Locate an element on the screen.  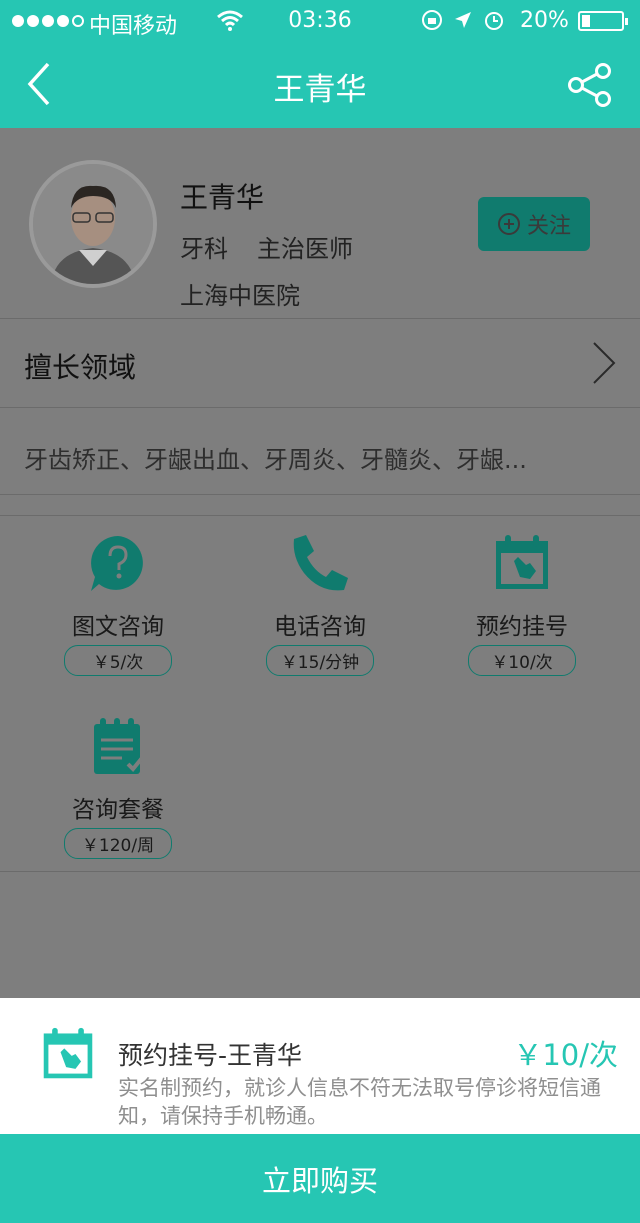
service-price: ￥120/周 is located at coordinates (118, 843).